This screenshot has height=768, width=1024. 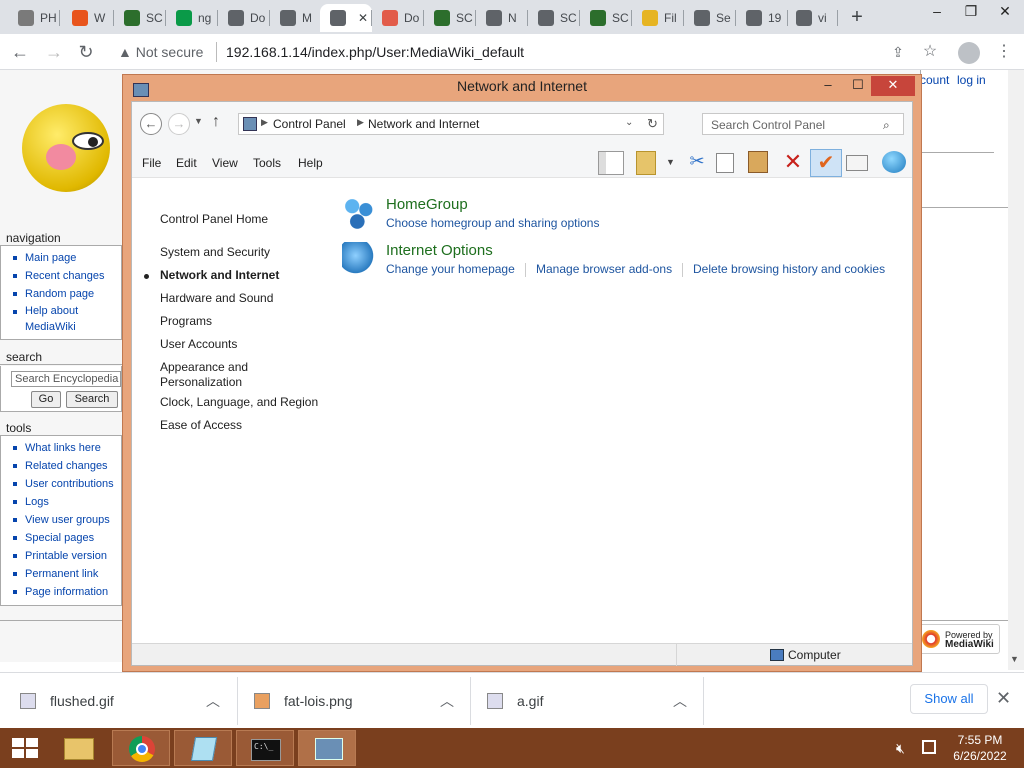 I want to click on homegroup-icon, so click(x=359, y=213).